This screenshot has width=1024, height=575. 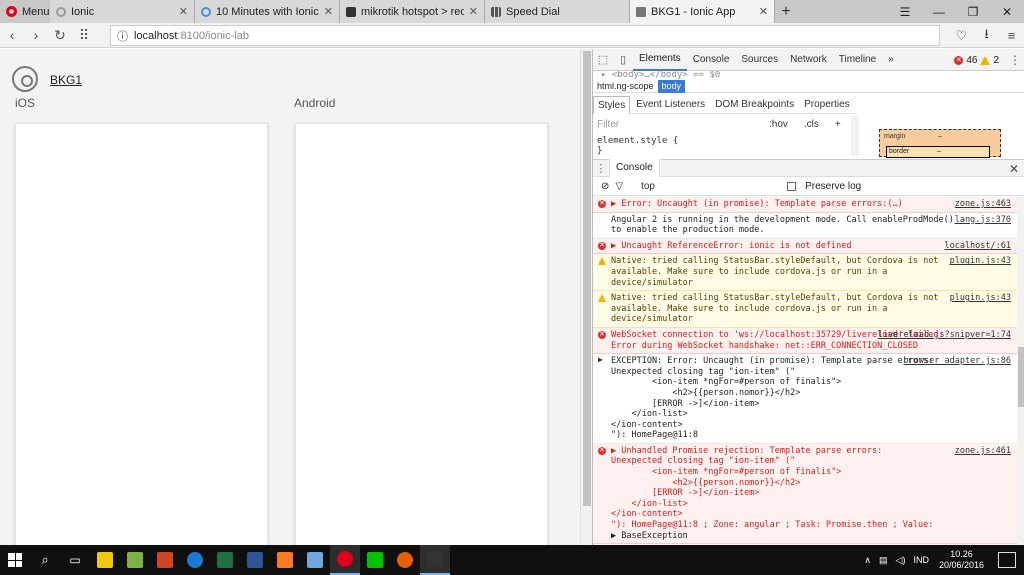 I want to click on styles-filter-input: Filter, so click(x=608, y=124).